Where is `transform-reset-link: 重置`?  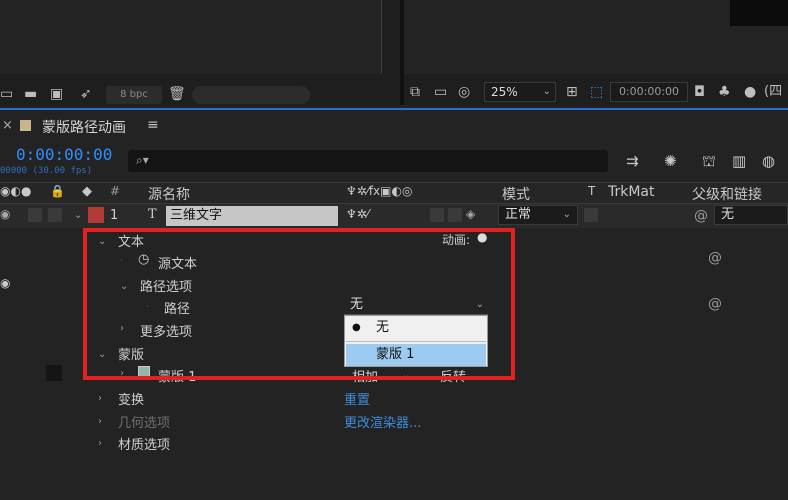 transform-reset-link: 重置 is located at coordinates (357, 398).